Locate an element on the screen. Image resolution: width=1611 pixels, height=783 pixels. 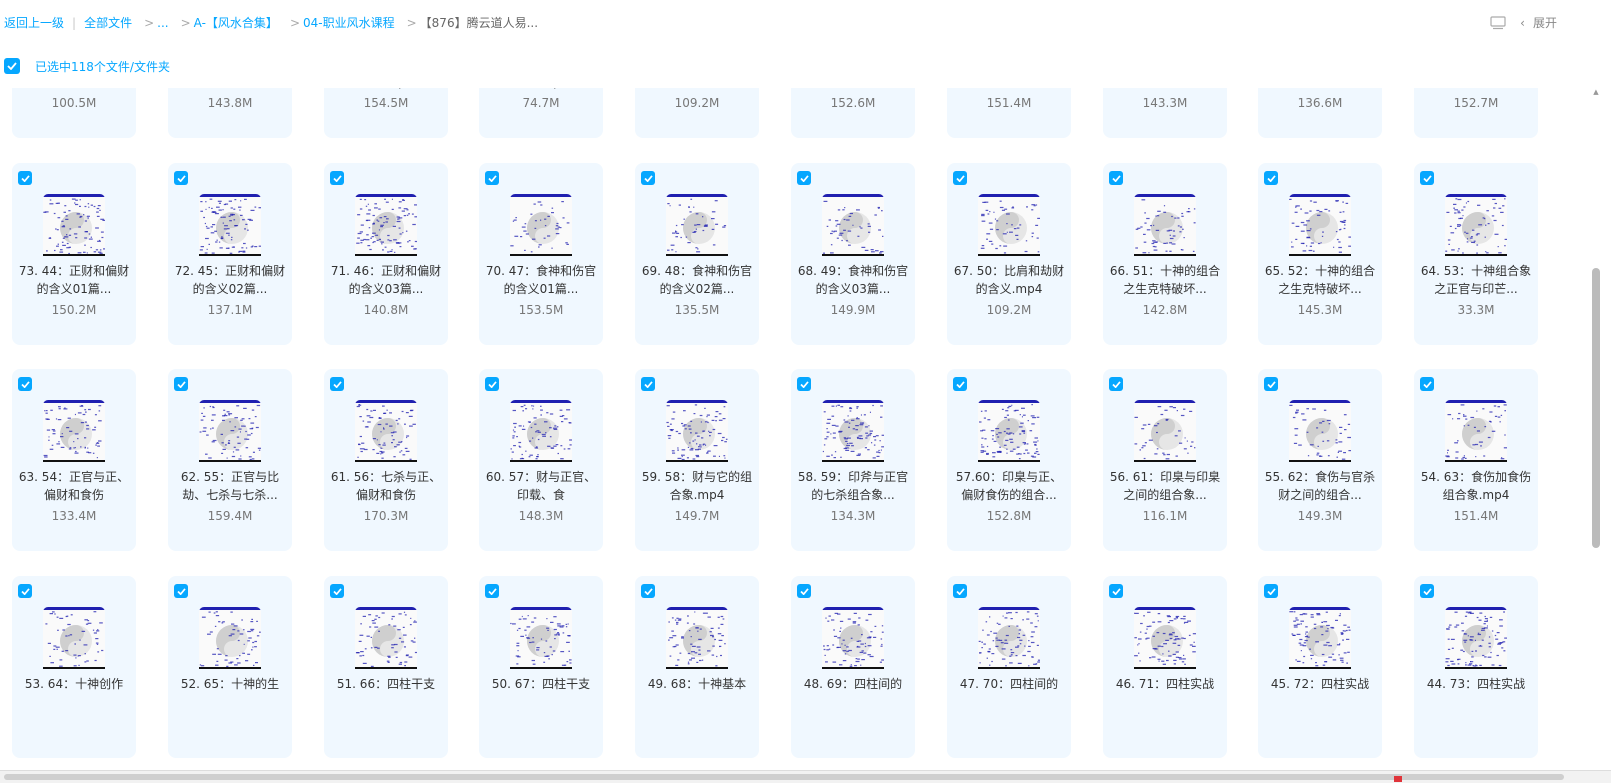
file-name: 53. 64：十神创作 is located at coordinates (74, 684).